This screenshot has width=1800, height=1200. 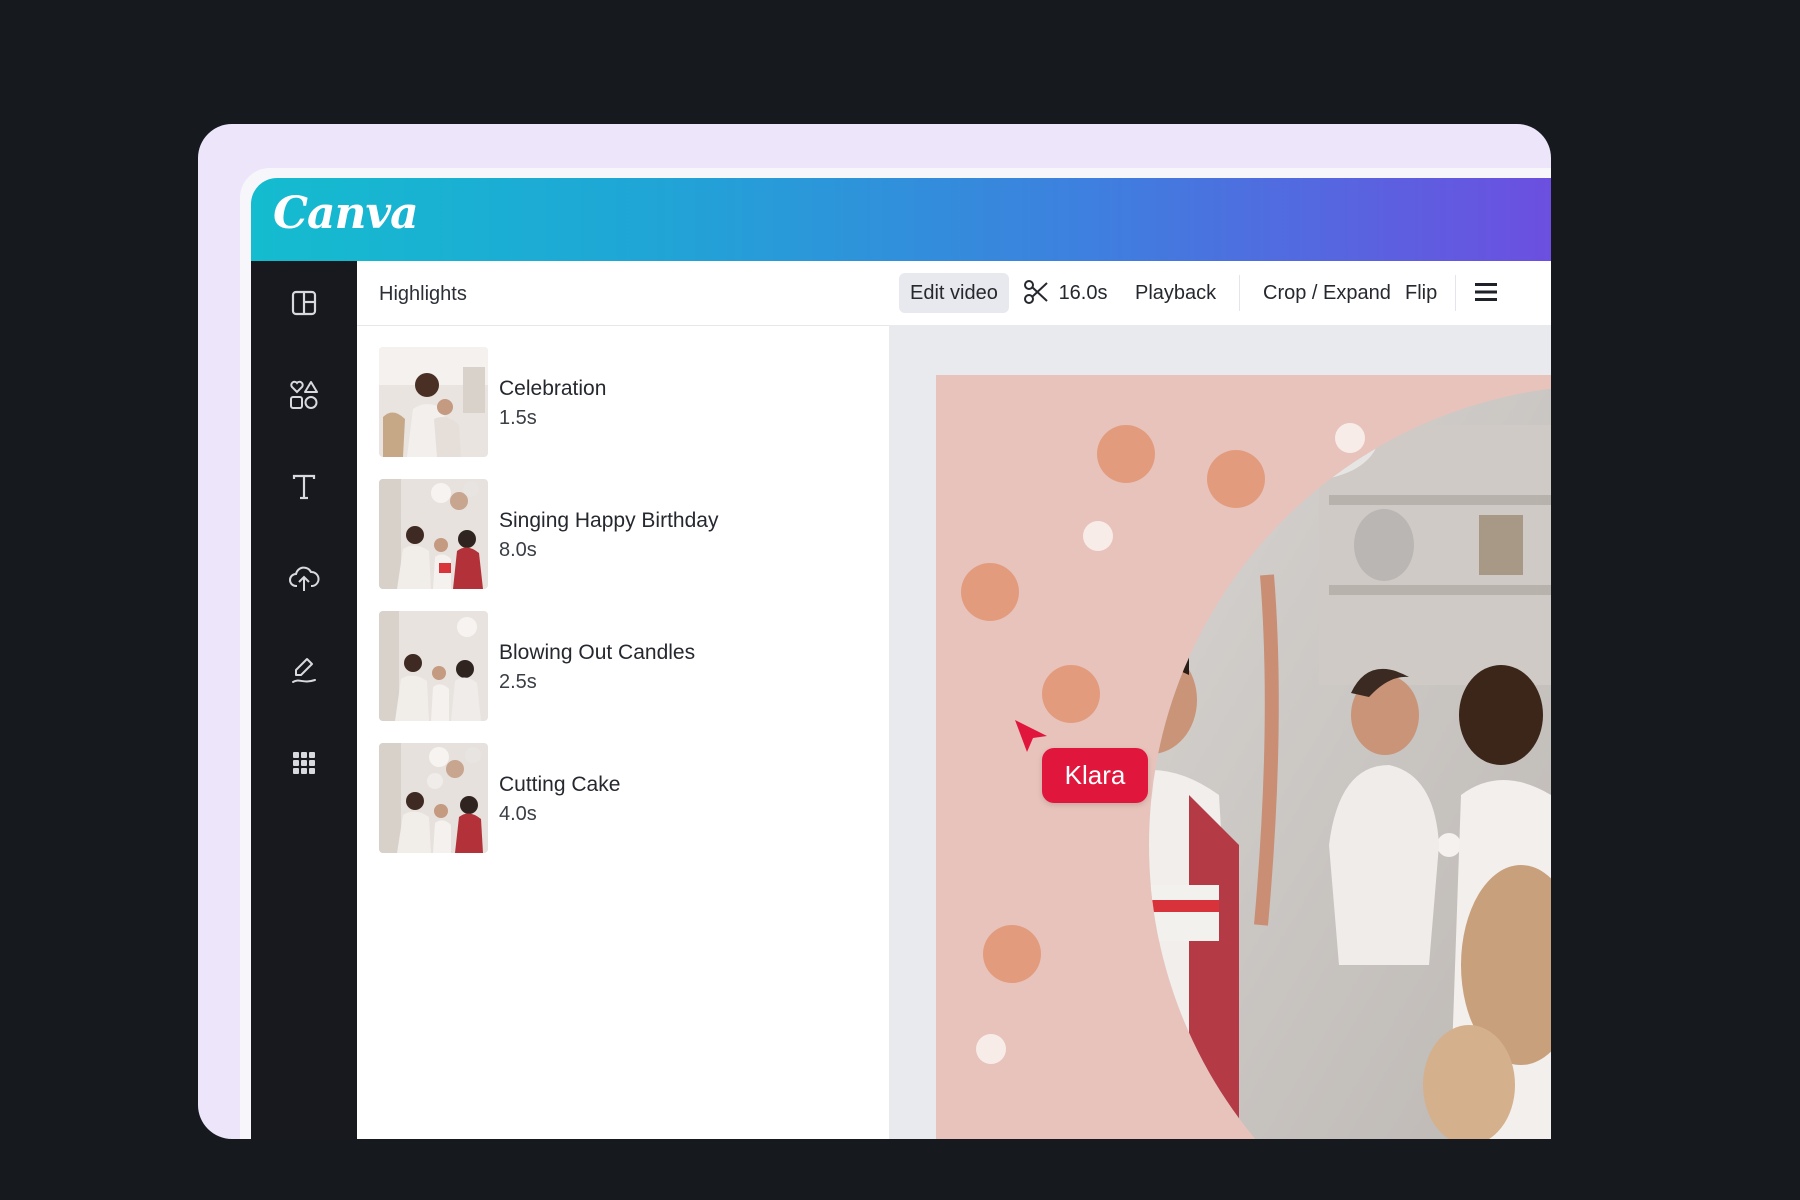 What do you see at coordinates (304, 303) in the screenshot?
I see `templates-icon` at bounding box center [304, 303].